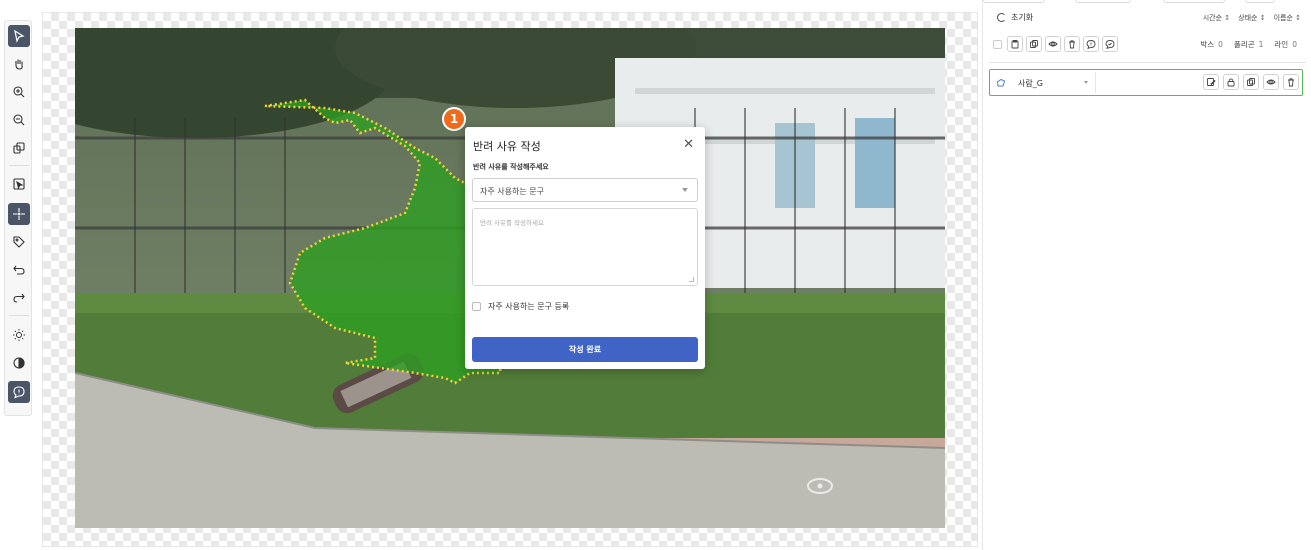 Image resolution: width=1311 pixels, height=550 pixels. What do you see at coordinates (1146, 82) in the screenshot?
I see `label-item: 사람_G` at bounding box center [1146, 82].